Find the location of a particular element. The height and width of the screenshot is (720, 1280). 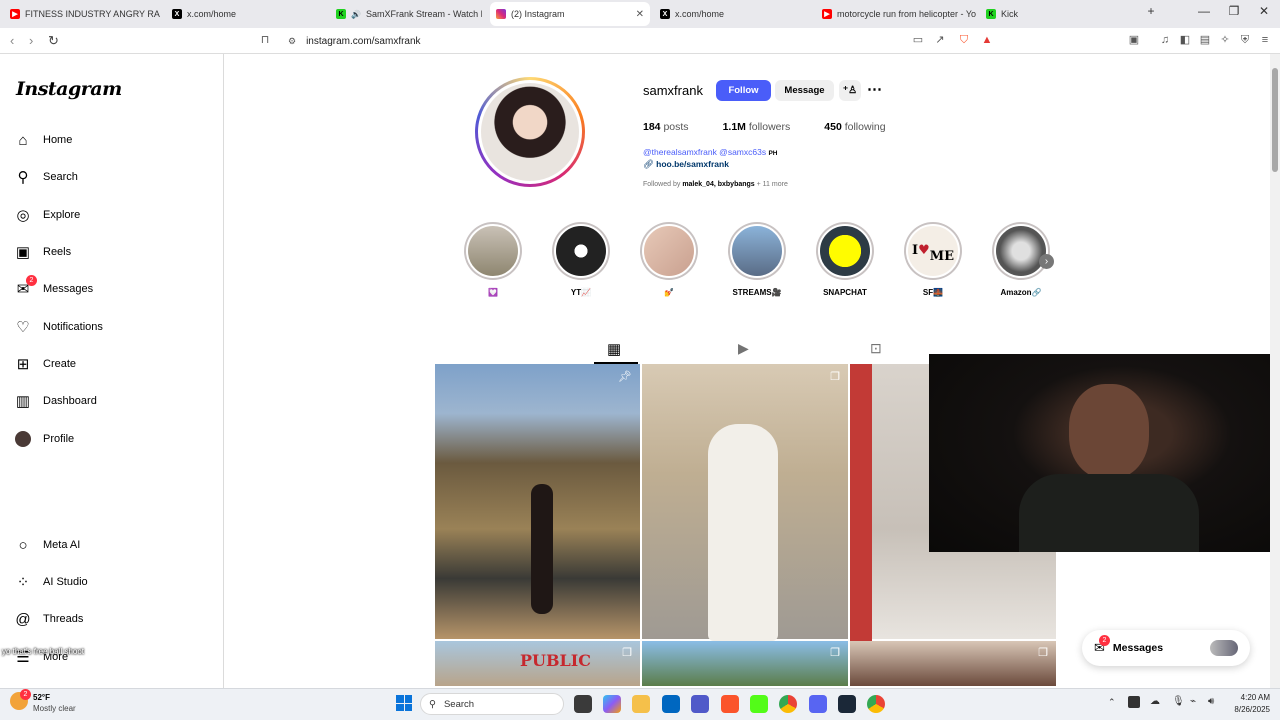

posts-grid-icon: ▦ is located at coordinates (614, 349).